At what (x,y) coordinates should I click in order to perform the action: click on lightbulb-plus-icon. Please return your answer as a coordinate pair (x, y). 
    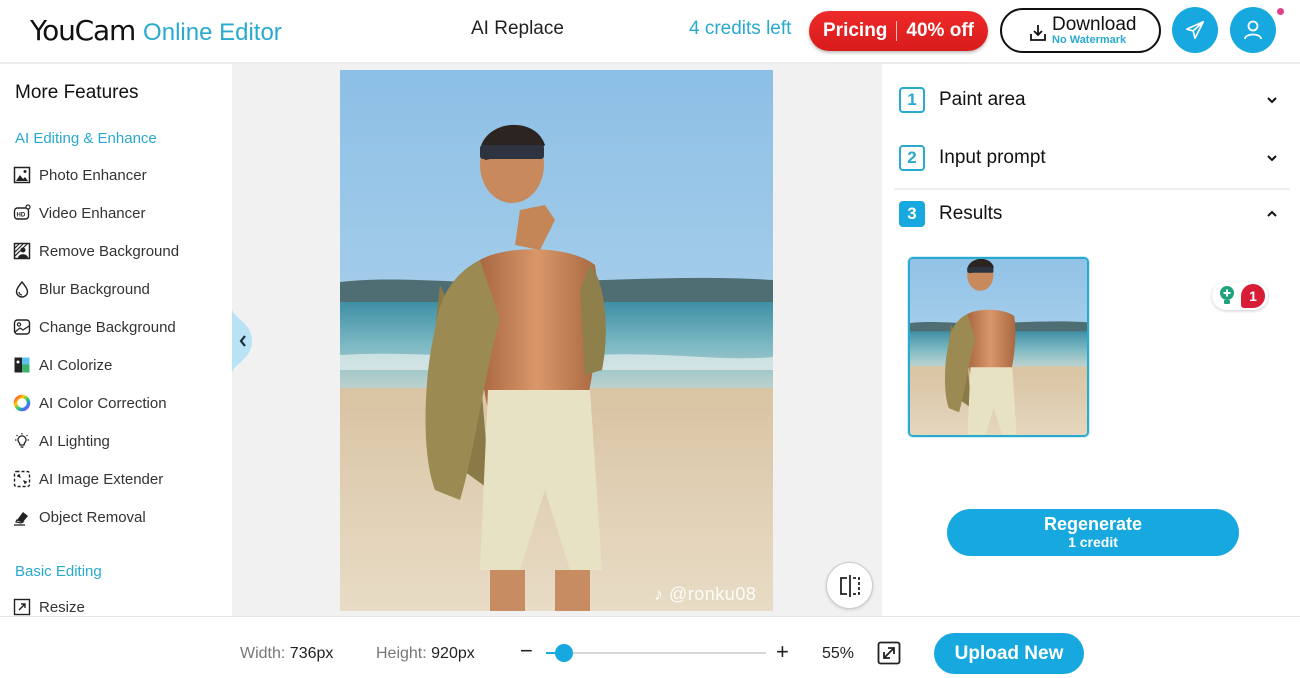
    Looking at the image, I should click on (1227, 295).